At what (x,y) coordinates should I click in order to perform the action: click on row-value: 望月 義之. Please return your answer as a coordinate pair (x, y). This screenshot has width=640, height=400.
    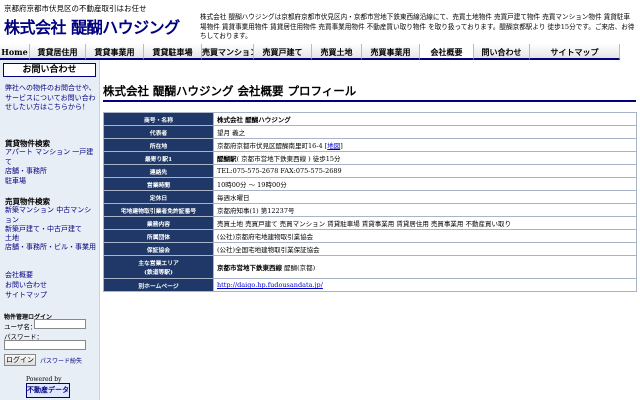
    Looking at the image, I should click on (425, 132).